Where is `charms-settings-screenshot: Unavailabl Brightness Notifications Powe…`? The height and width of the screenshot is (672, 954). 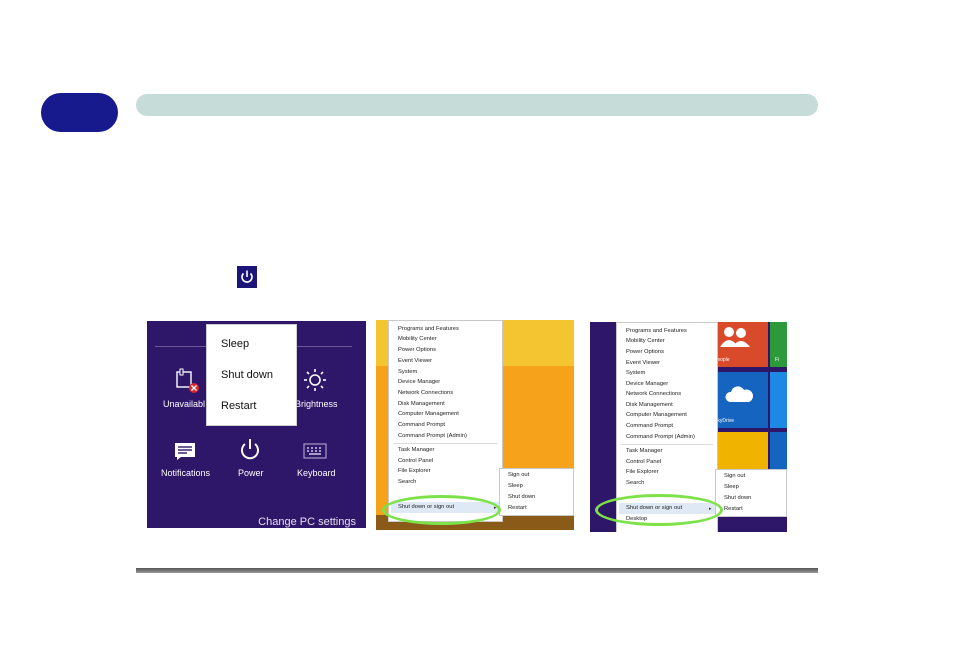
charms-settings-screenshot: Unavailabl Brightness Notifications Powe… is located at coordinates (256, 424).